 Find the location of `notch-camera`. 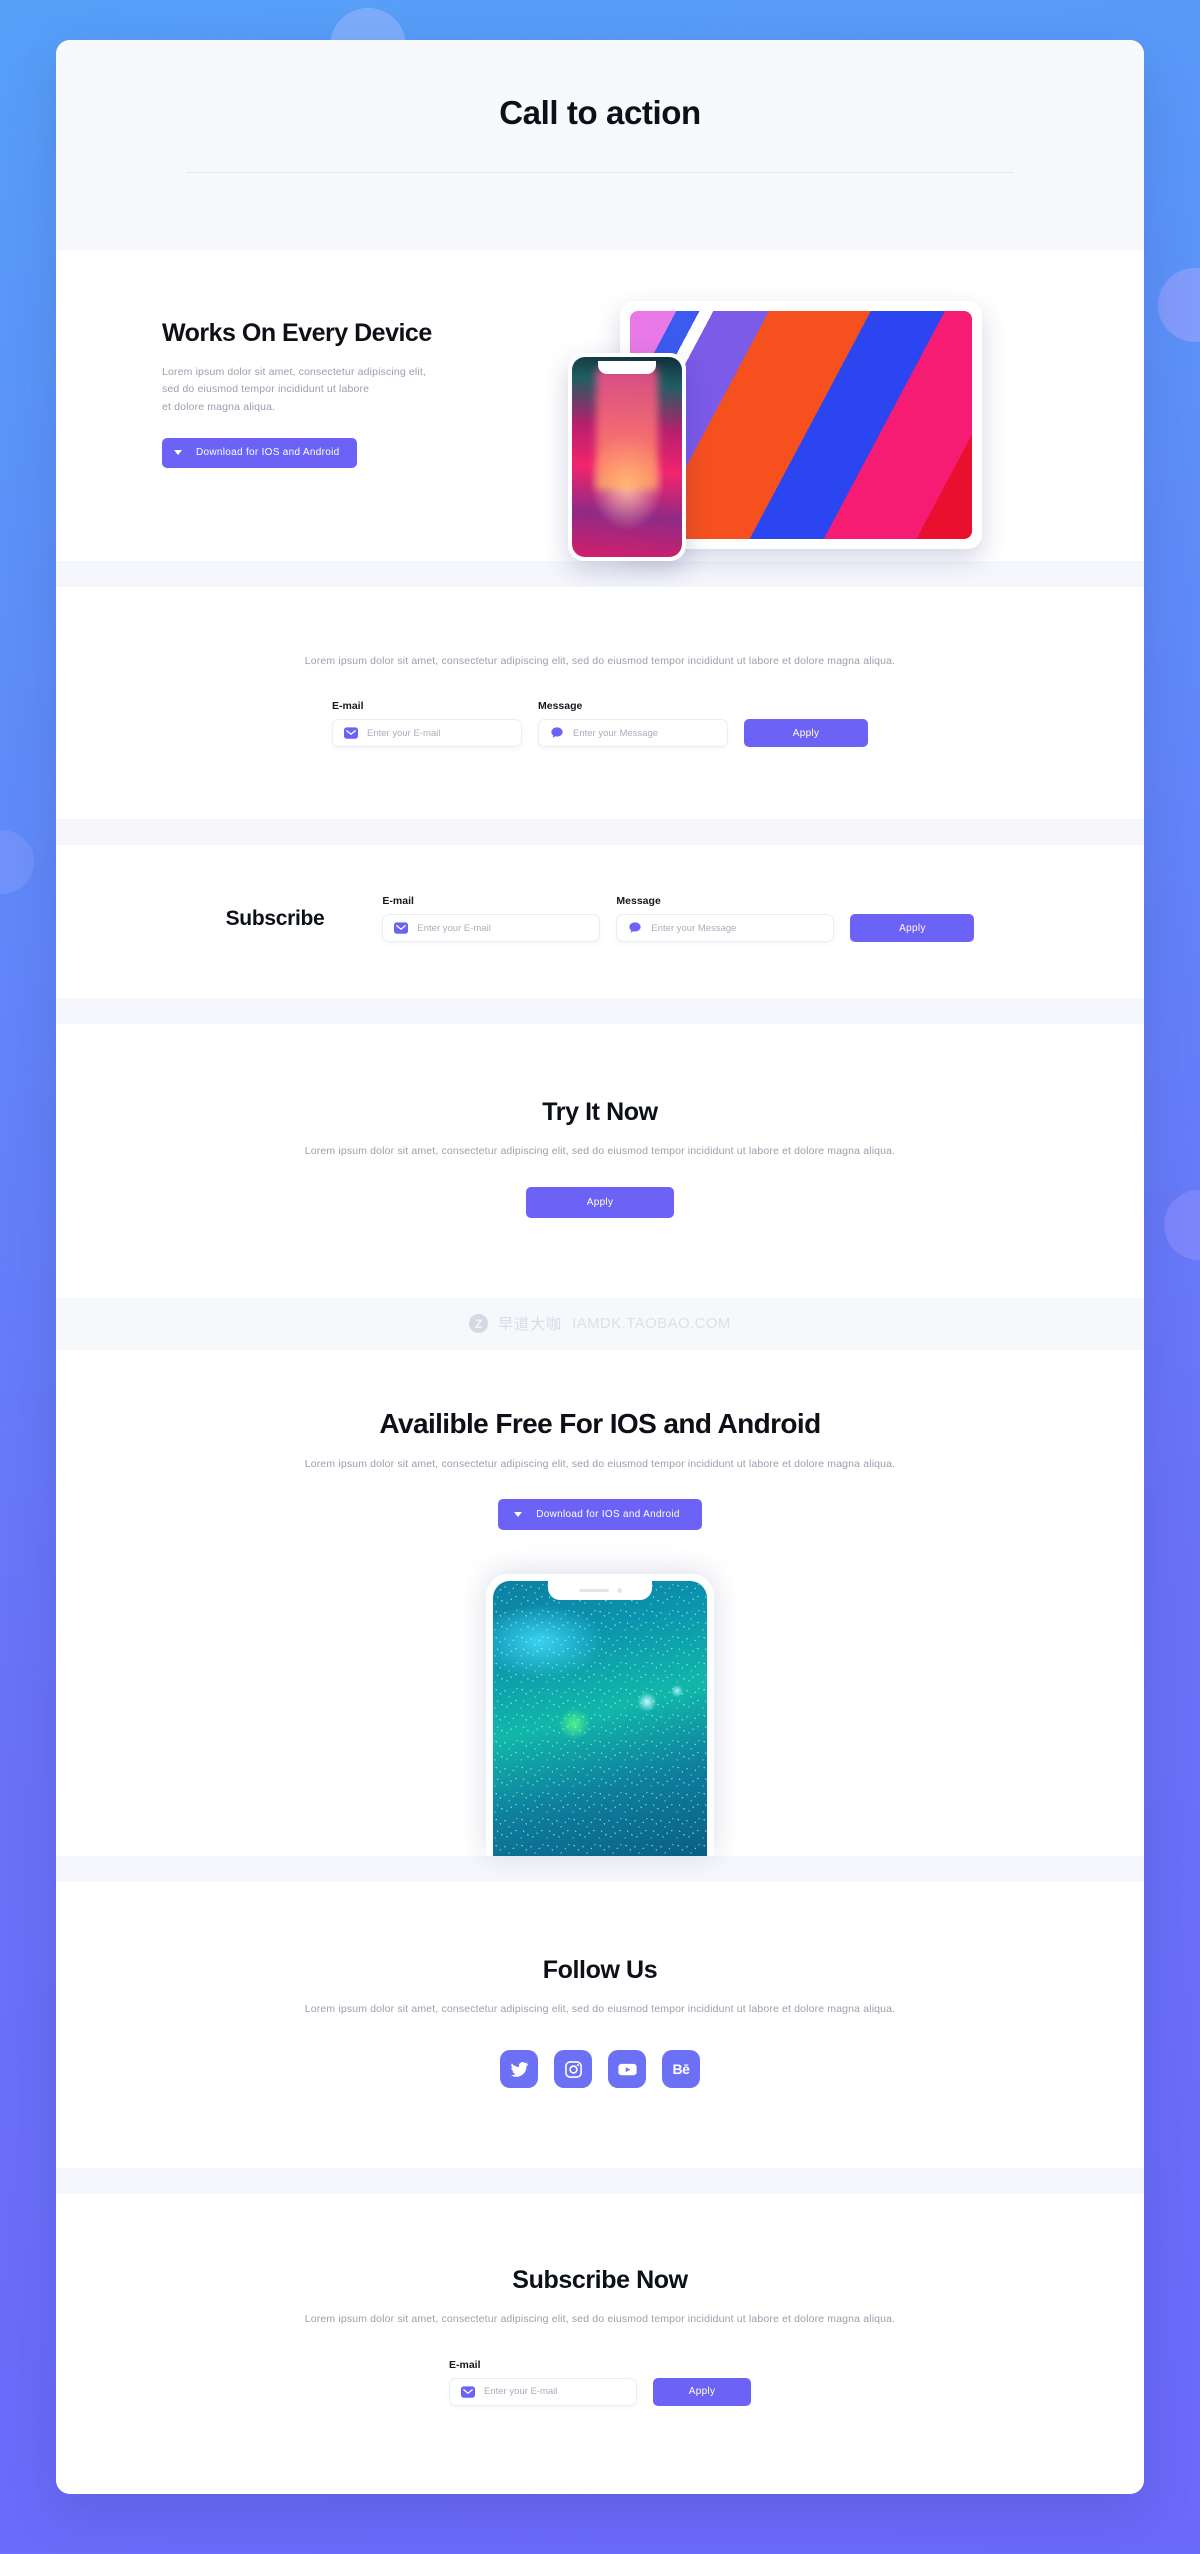

notch-camera is located at coordinates (619, 1590).